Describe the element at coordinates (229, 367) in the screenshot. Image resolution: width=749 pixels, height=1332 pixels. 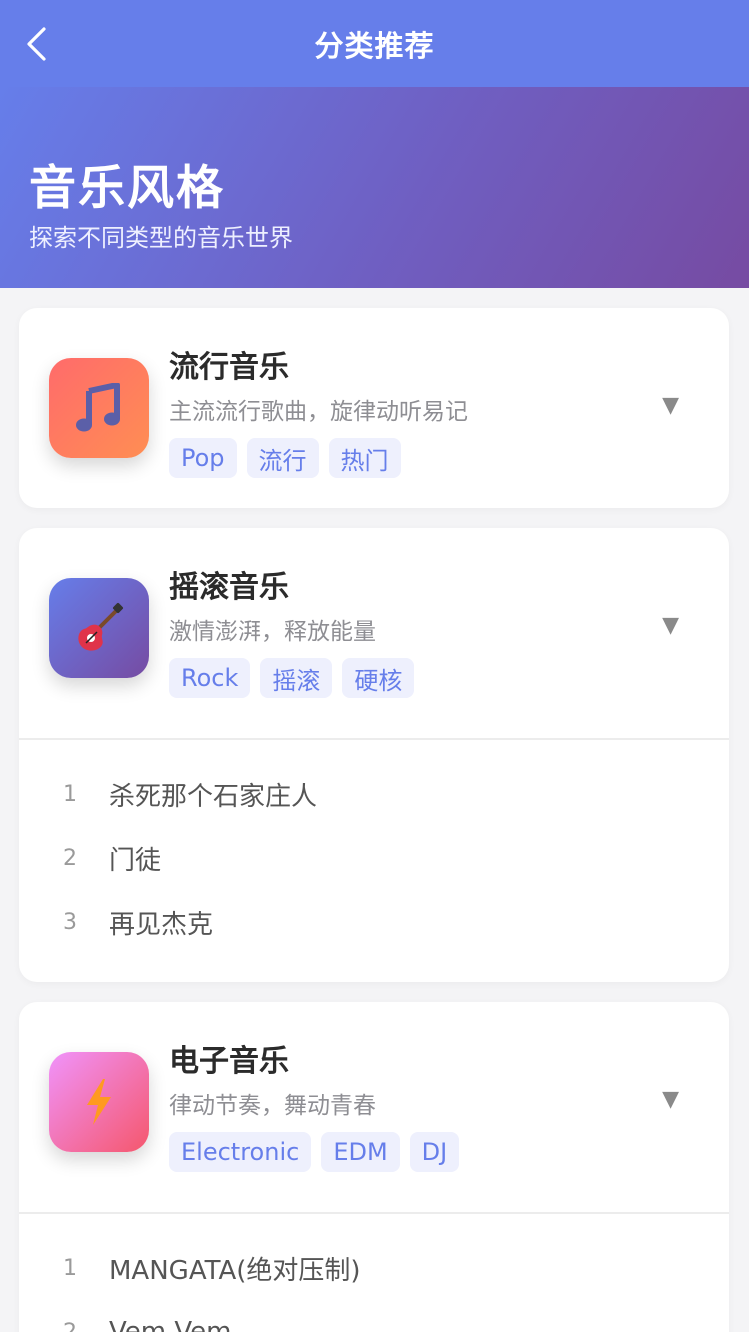
I see `category-name: 流行音乐` at that location.